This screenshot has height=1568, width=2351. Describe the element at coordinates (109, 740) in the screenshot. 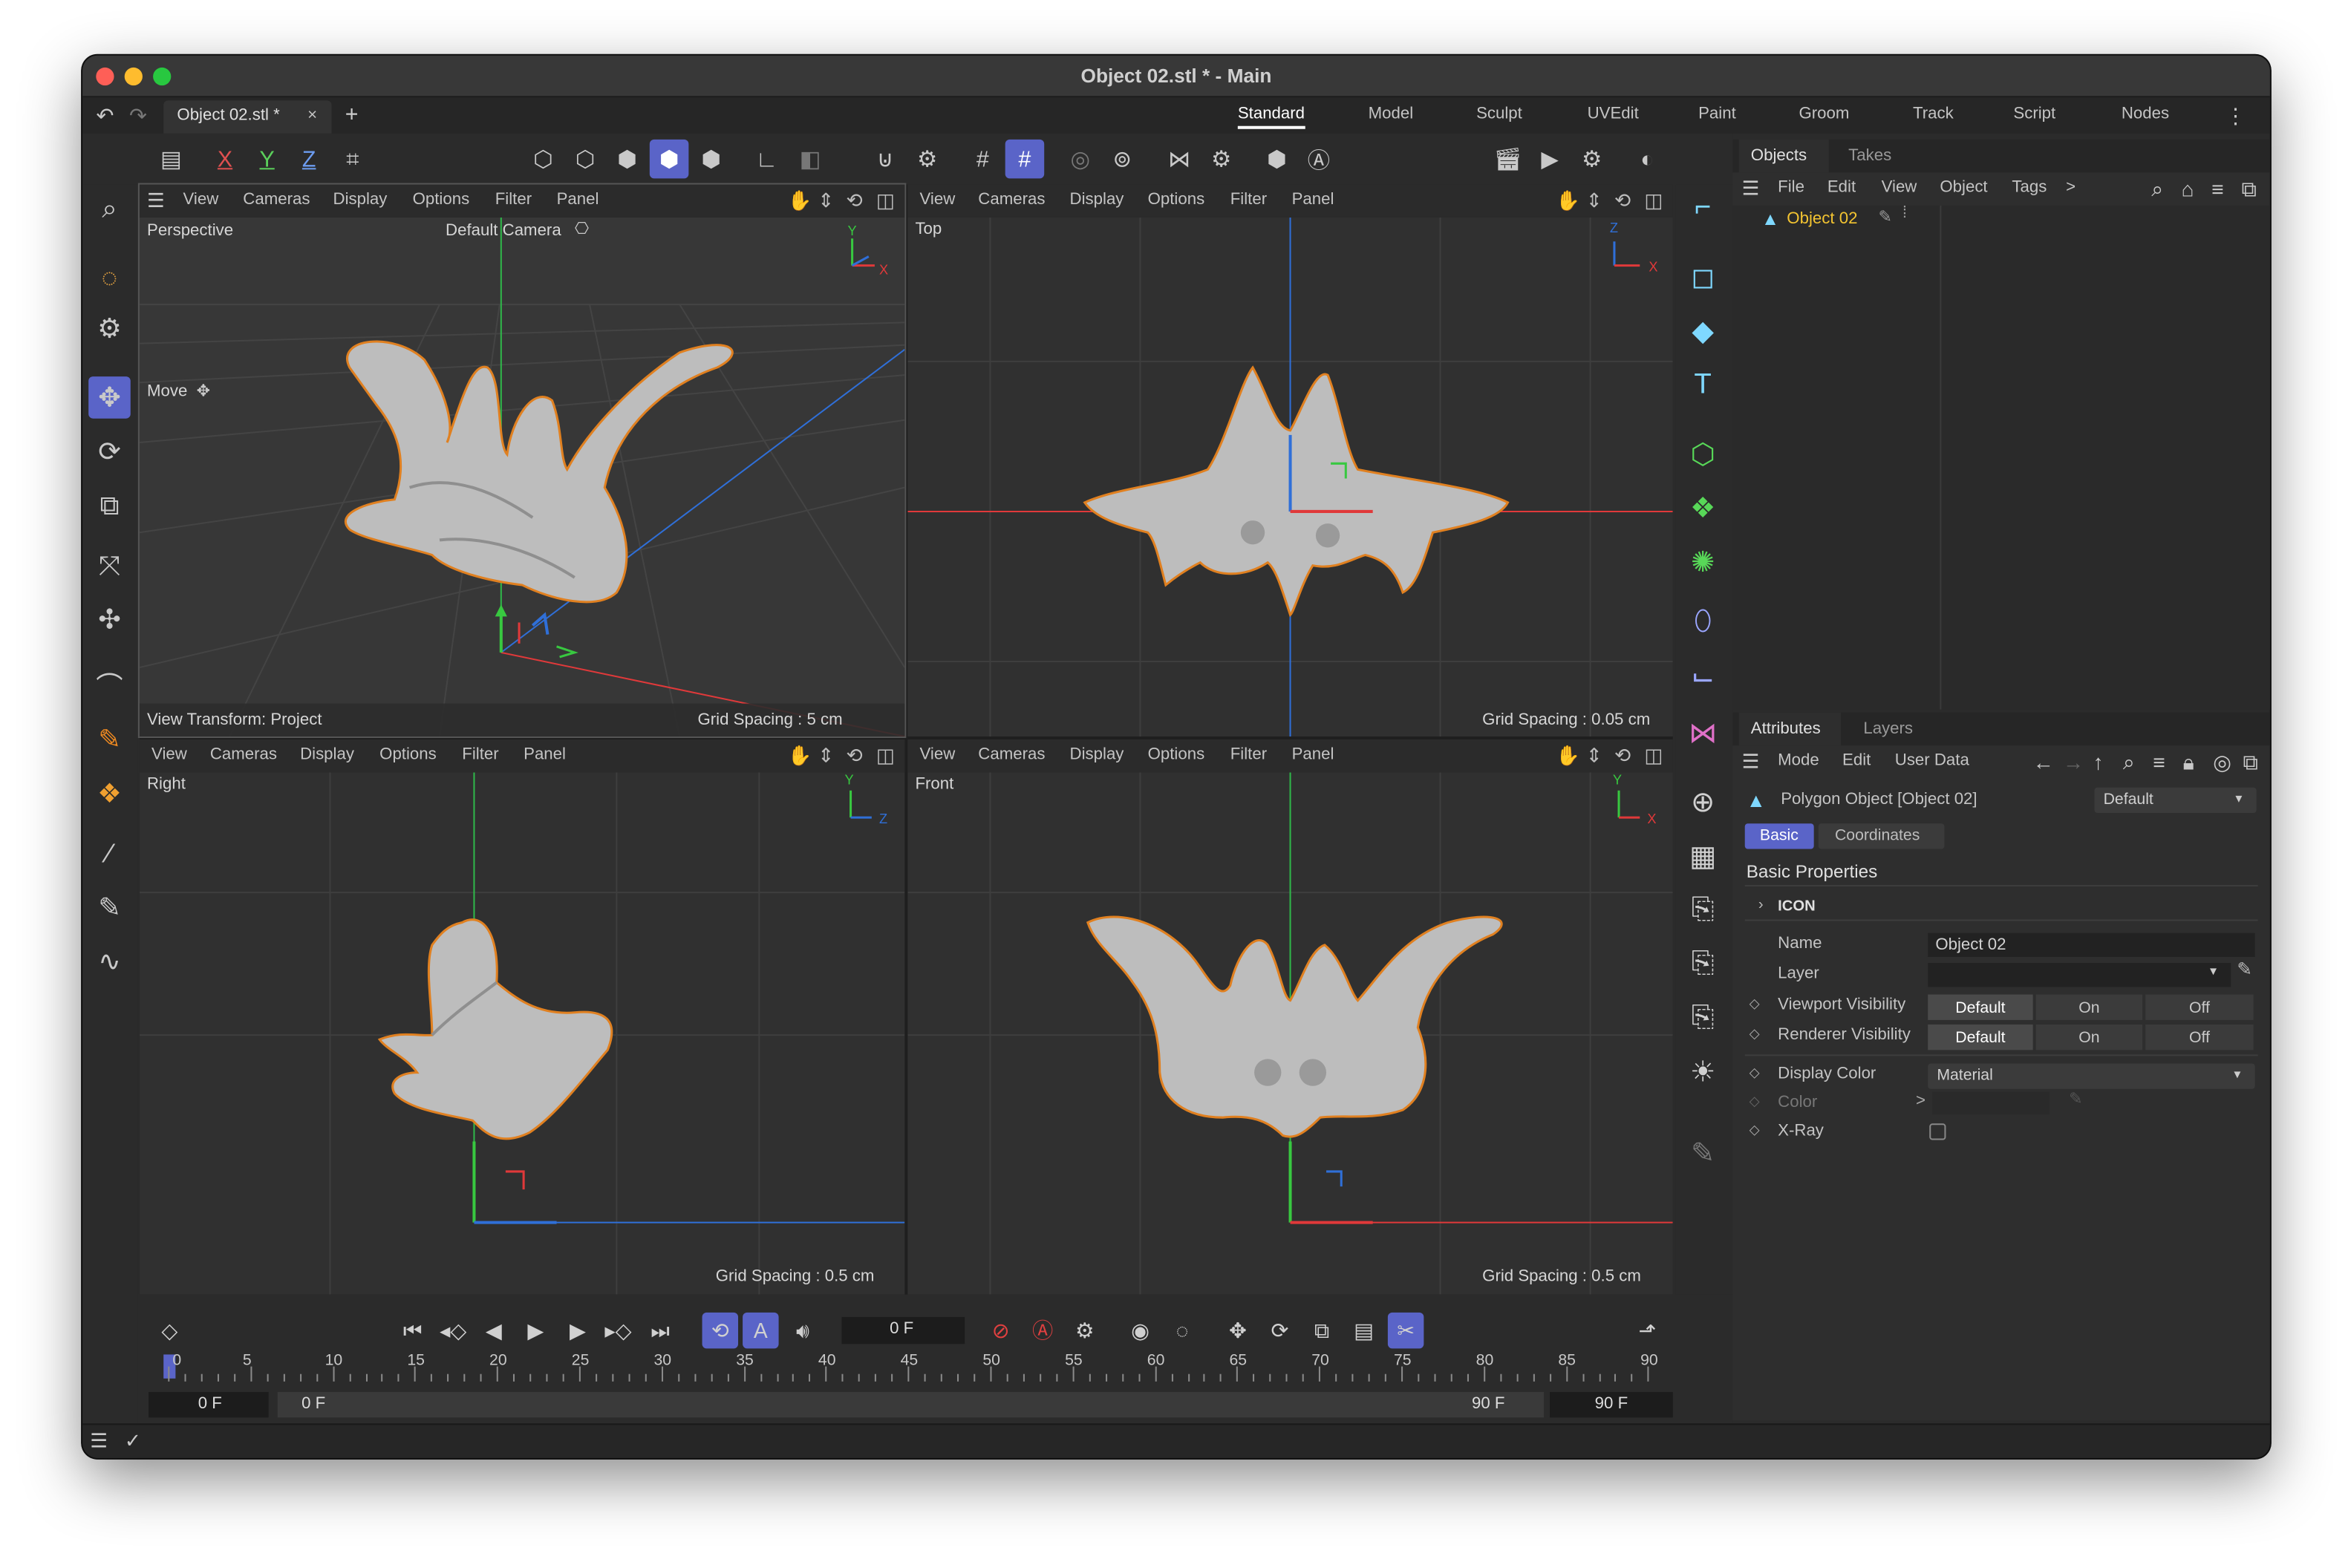

I see `spline-tools-icon: ✎` at that location.